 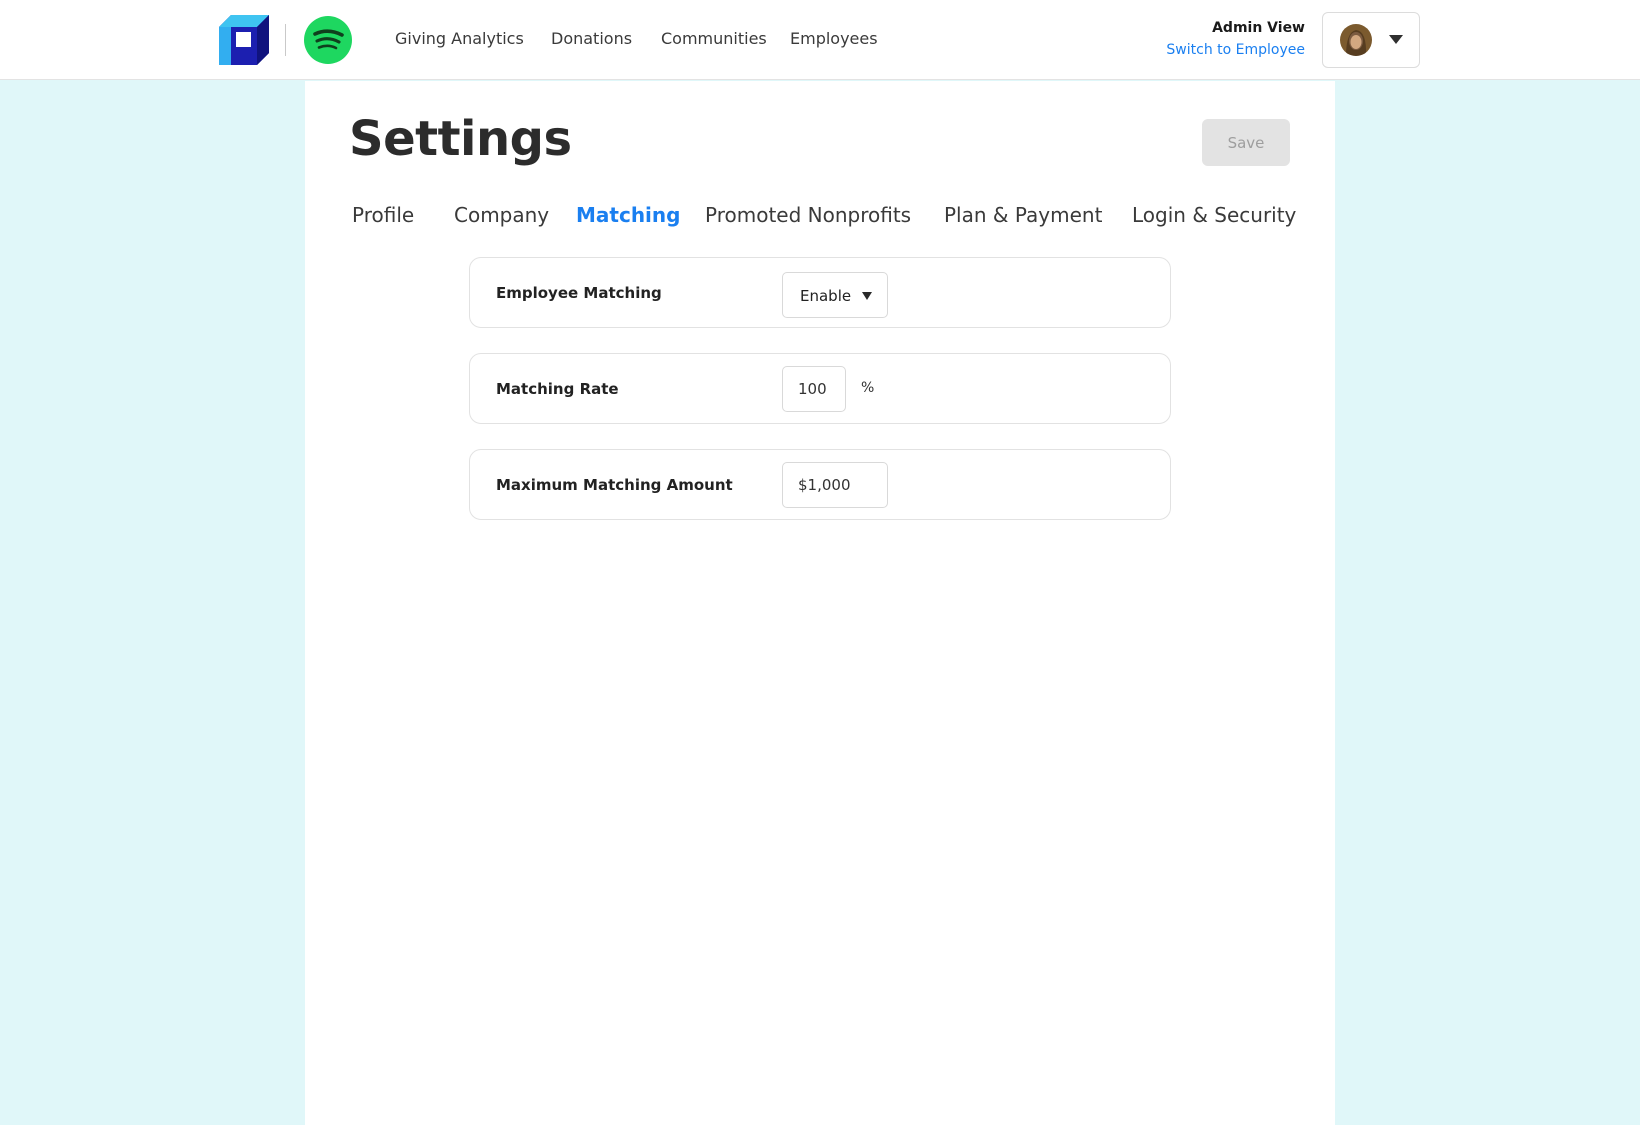 I want to click on admin-view-label: Admin View, so click(x=1258, y=28).